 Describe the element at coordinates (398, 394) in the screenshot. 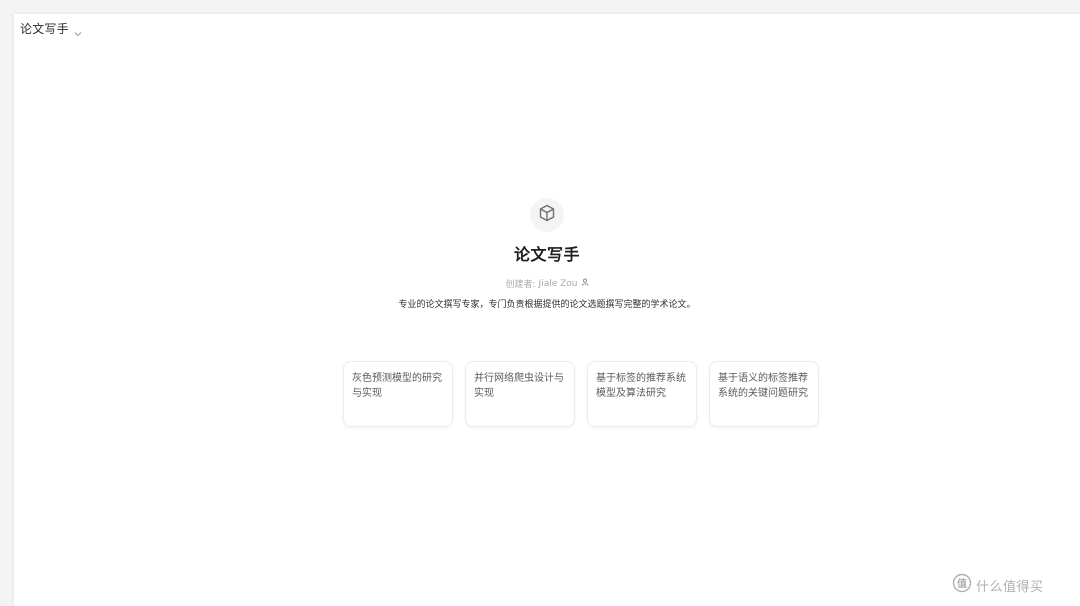

I see `suggestion-card: 灰色预测模型的研究与实现` at that location.